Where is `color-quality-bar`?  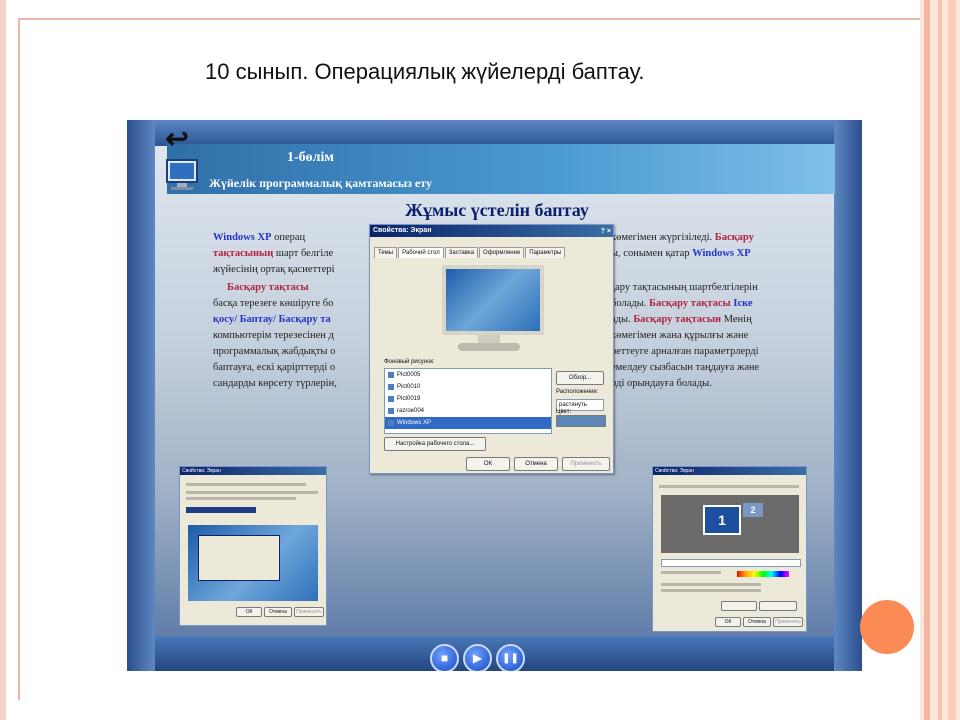 color-quality-bar is located at coordinates (763, 574).